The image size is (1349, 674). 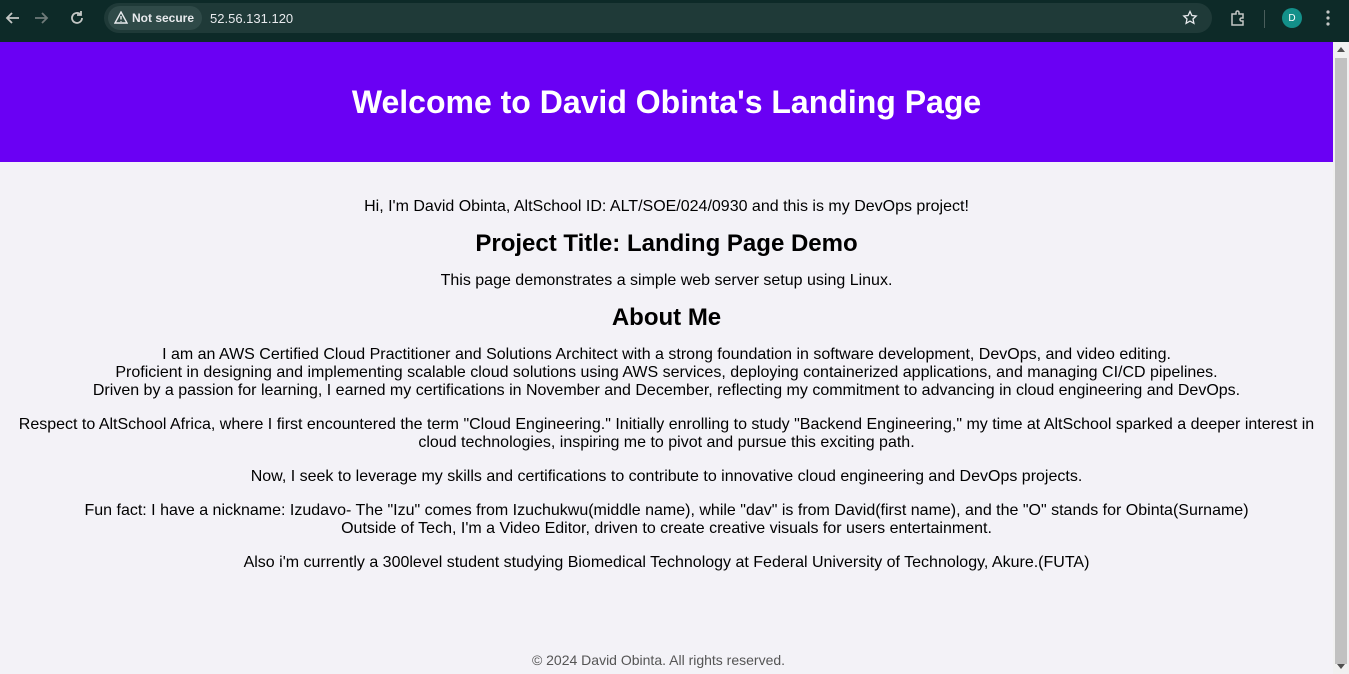 I want to click on reload-button, so click(x=77, y=18).